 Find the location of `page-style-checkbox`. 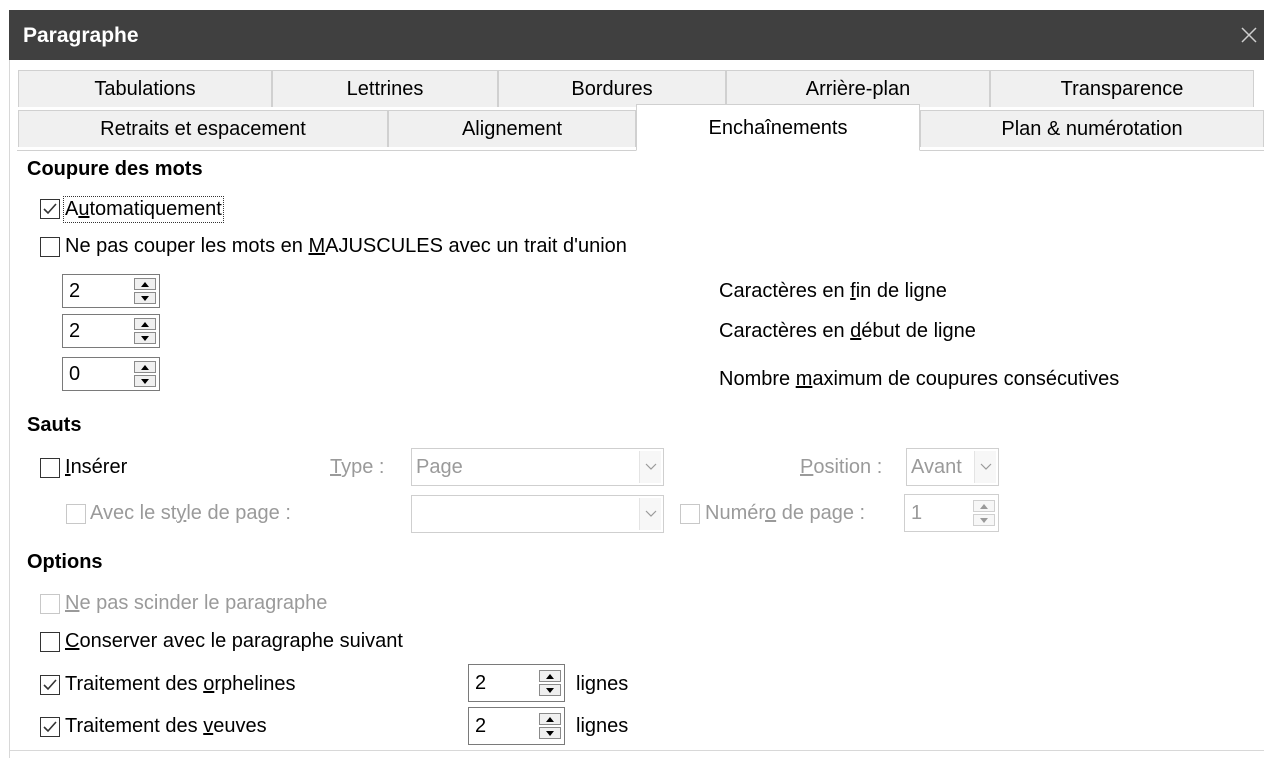

page-style-checkbox is located at coordinates (76, 514).